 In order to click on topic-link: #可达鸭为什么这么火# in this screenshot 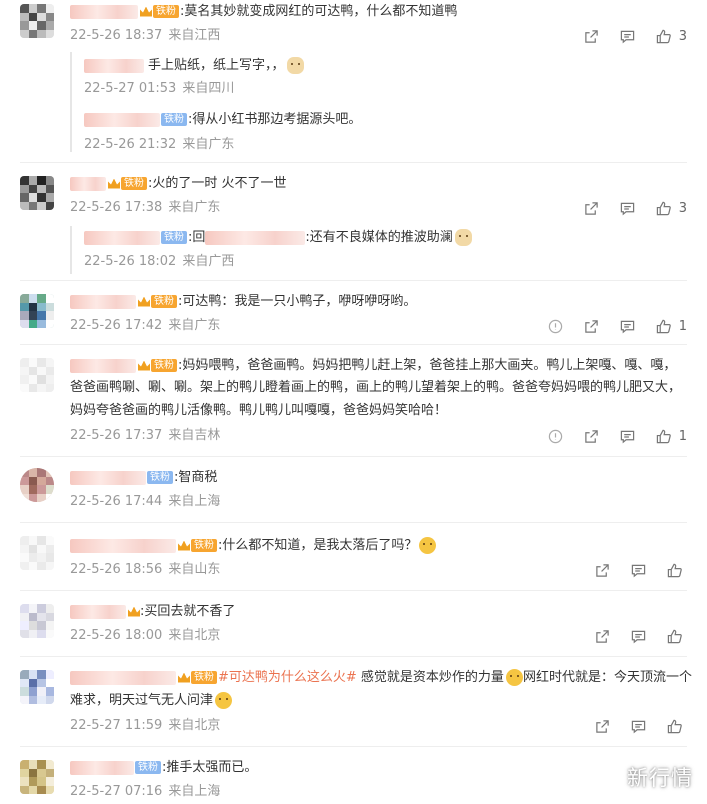, I will do `click(287, 677)`.